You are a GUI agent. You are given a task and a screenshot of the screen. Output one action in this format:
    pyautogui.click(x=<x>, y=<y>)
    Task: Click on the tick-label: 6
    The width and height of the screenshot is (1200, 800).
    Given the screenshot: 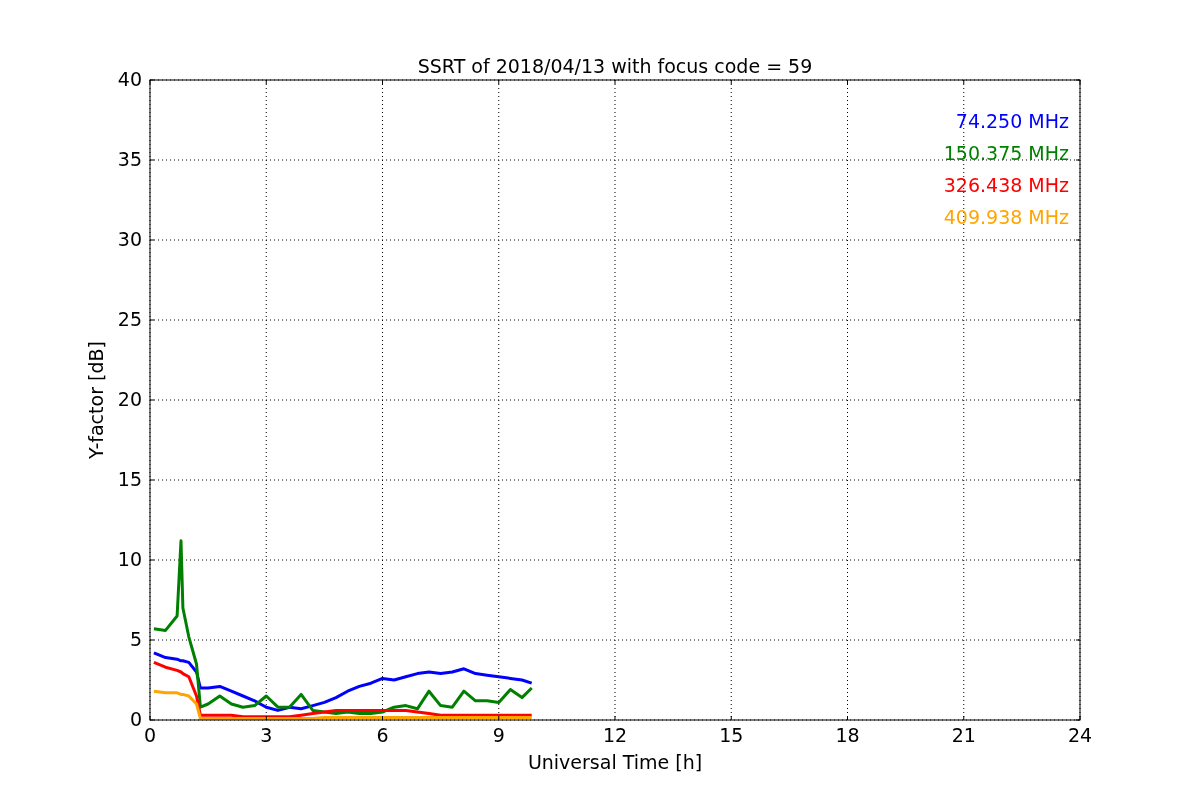 What is the action you would take?
    pyautogui.click(x=382, y=735)
    